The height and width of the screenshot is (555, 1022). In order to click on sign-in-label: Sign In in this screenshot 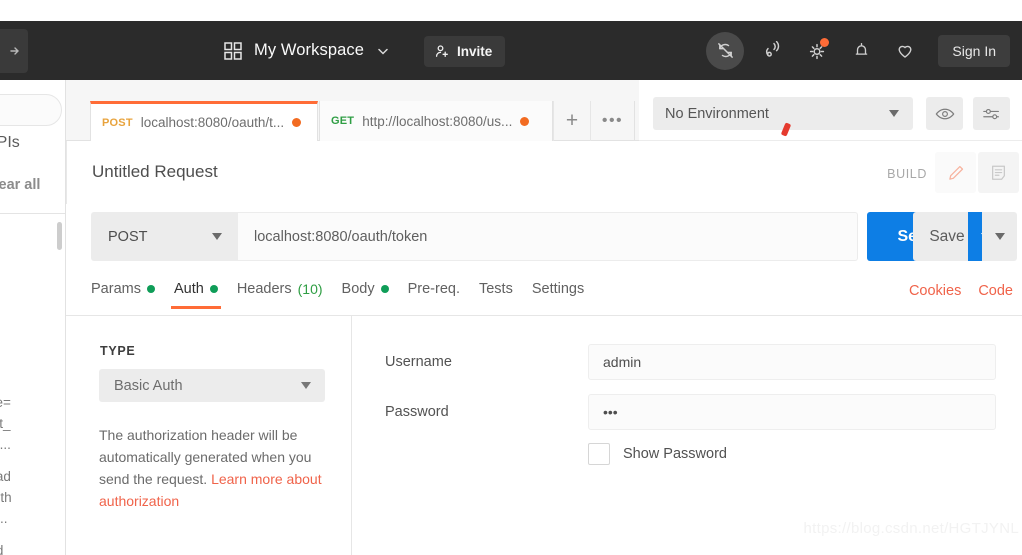, I will do `click(974, 50)`.